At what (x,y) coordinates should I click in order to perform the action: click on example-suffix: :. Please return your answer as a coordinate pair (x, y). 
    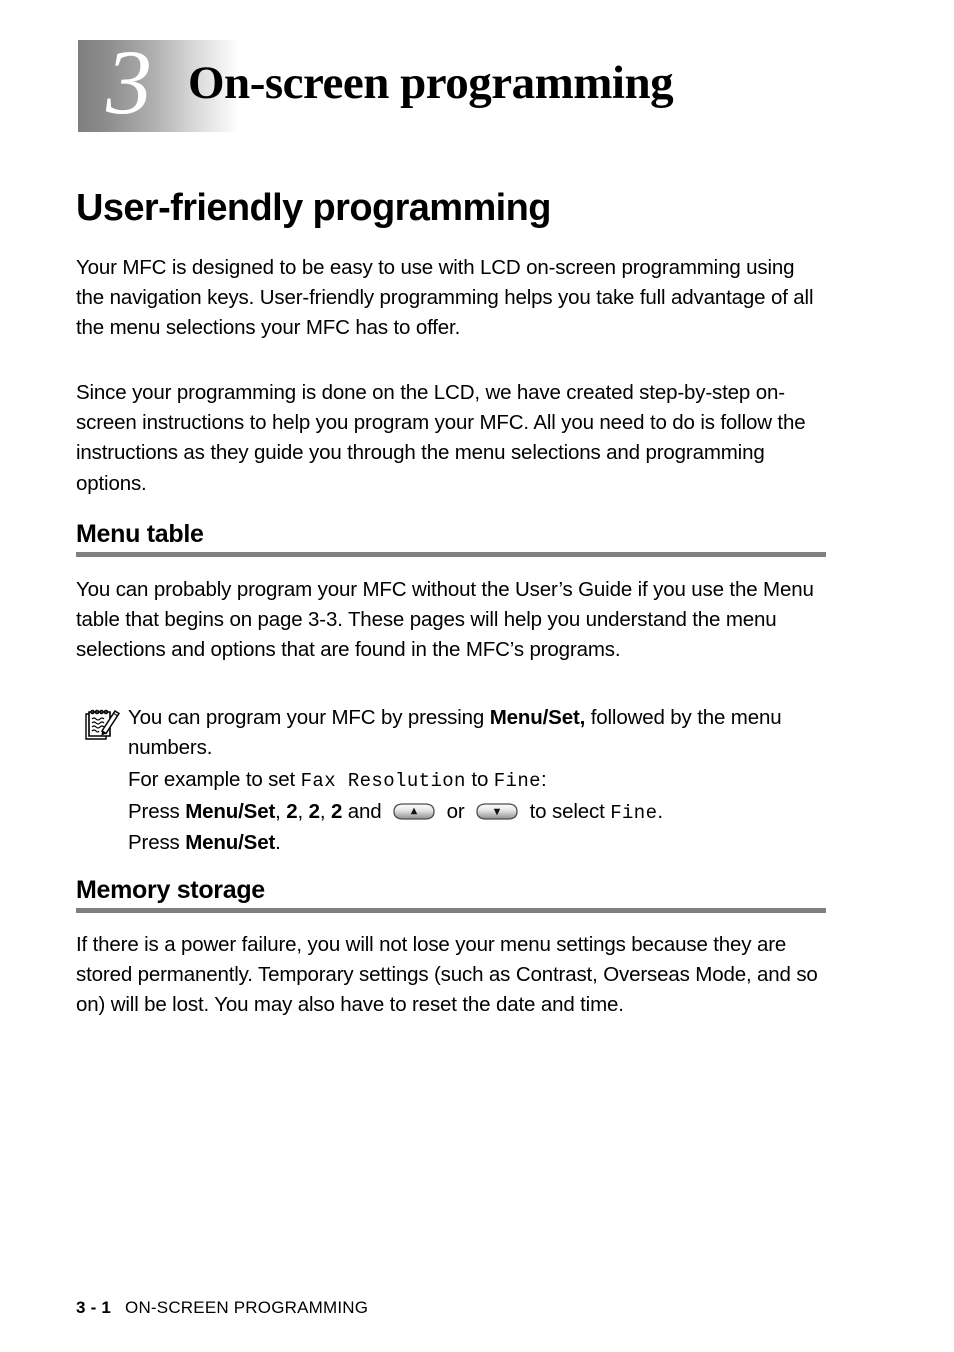
    Looking at the image, I should click on (543, 780).